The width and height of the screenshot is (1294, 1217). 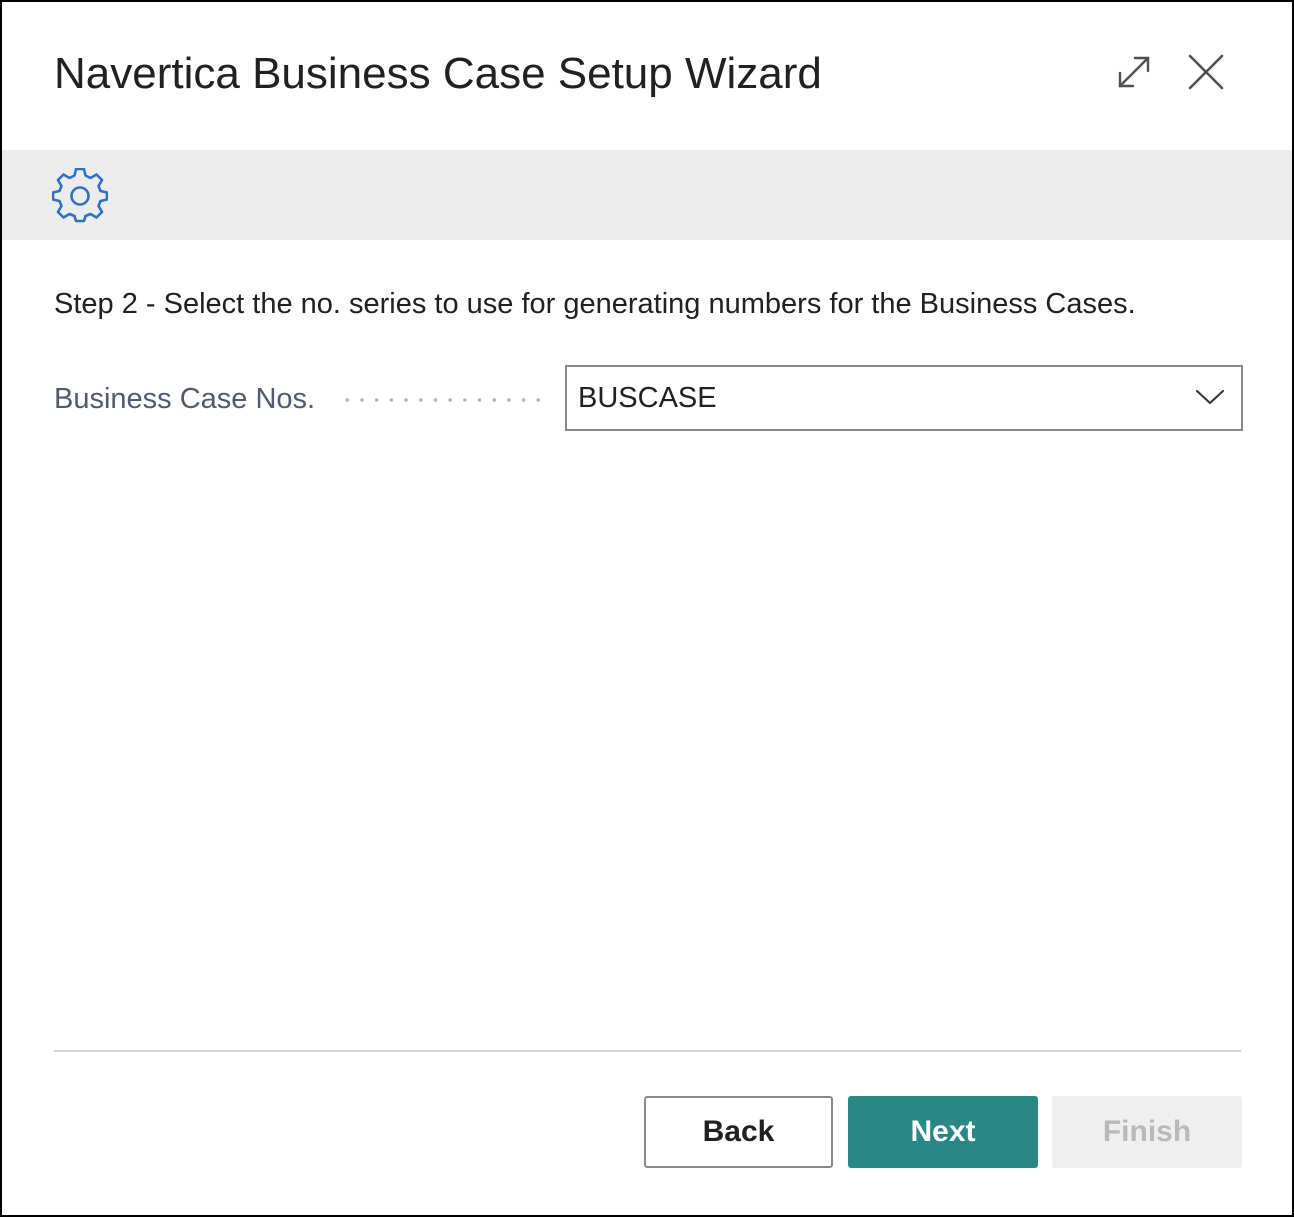 I want to click on business-case-nos-value: BUSCASE, so click(x=647, y=398).